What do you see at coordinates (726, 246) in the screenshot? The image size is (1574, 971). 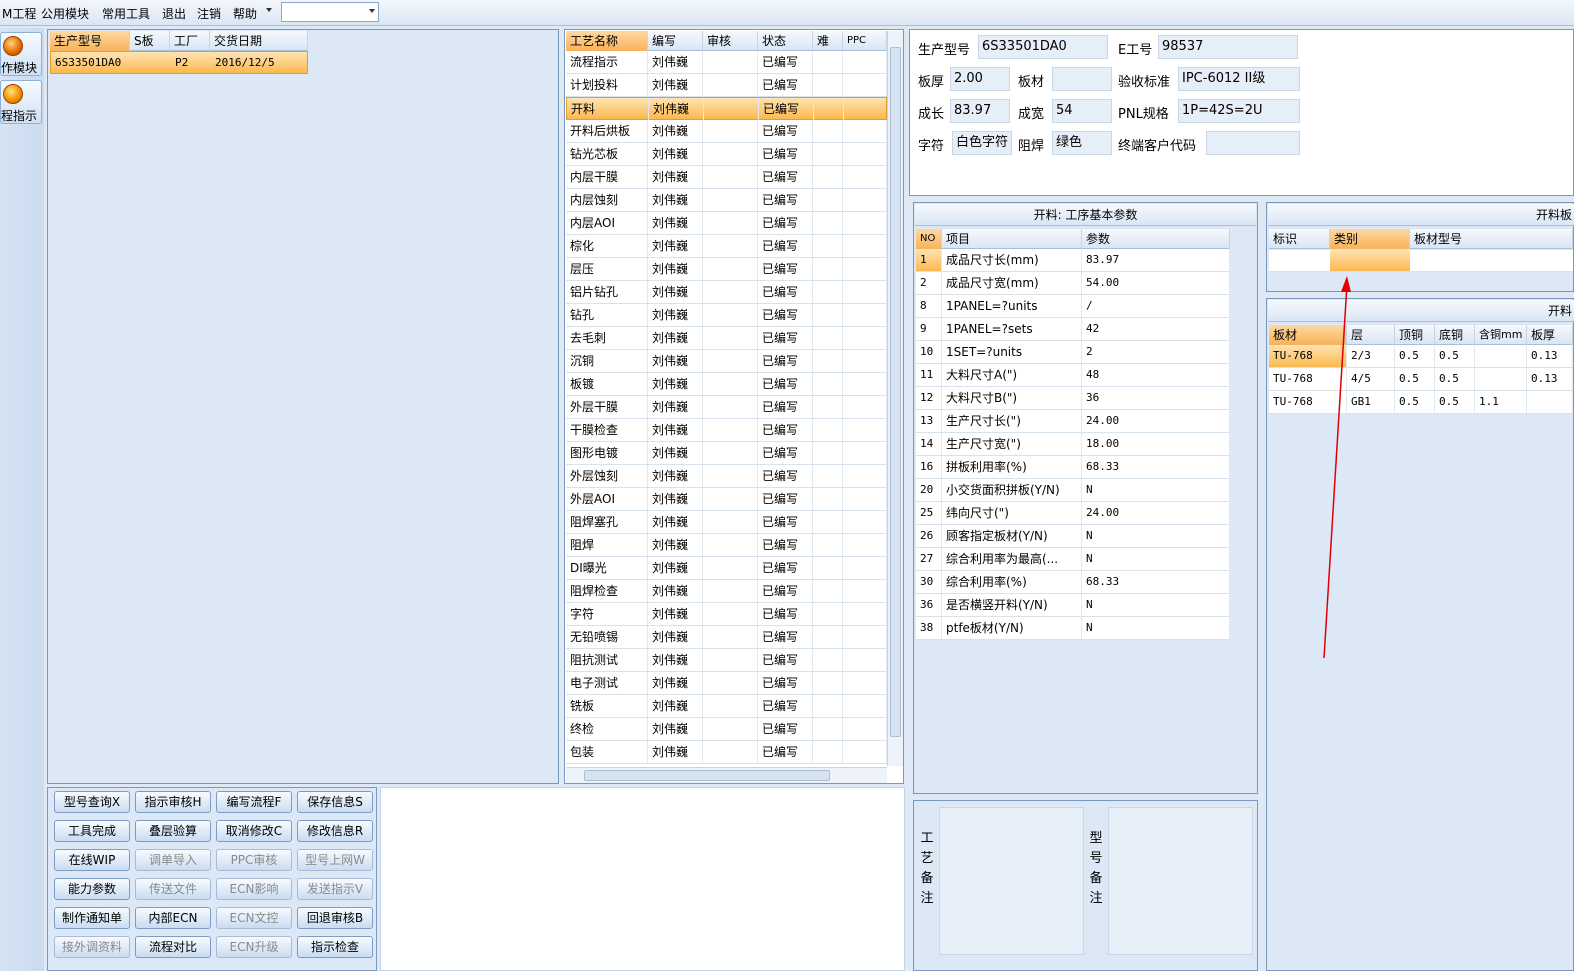 I see `process-row: 棕化 刘伟巍 已编写` at bounding box center [726, 246].